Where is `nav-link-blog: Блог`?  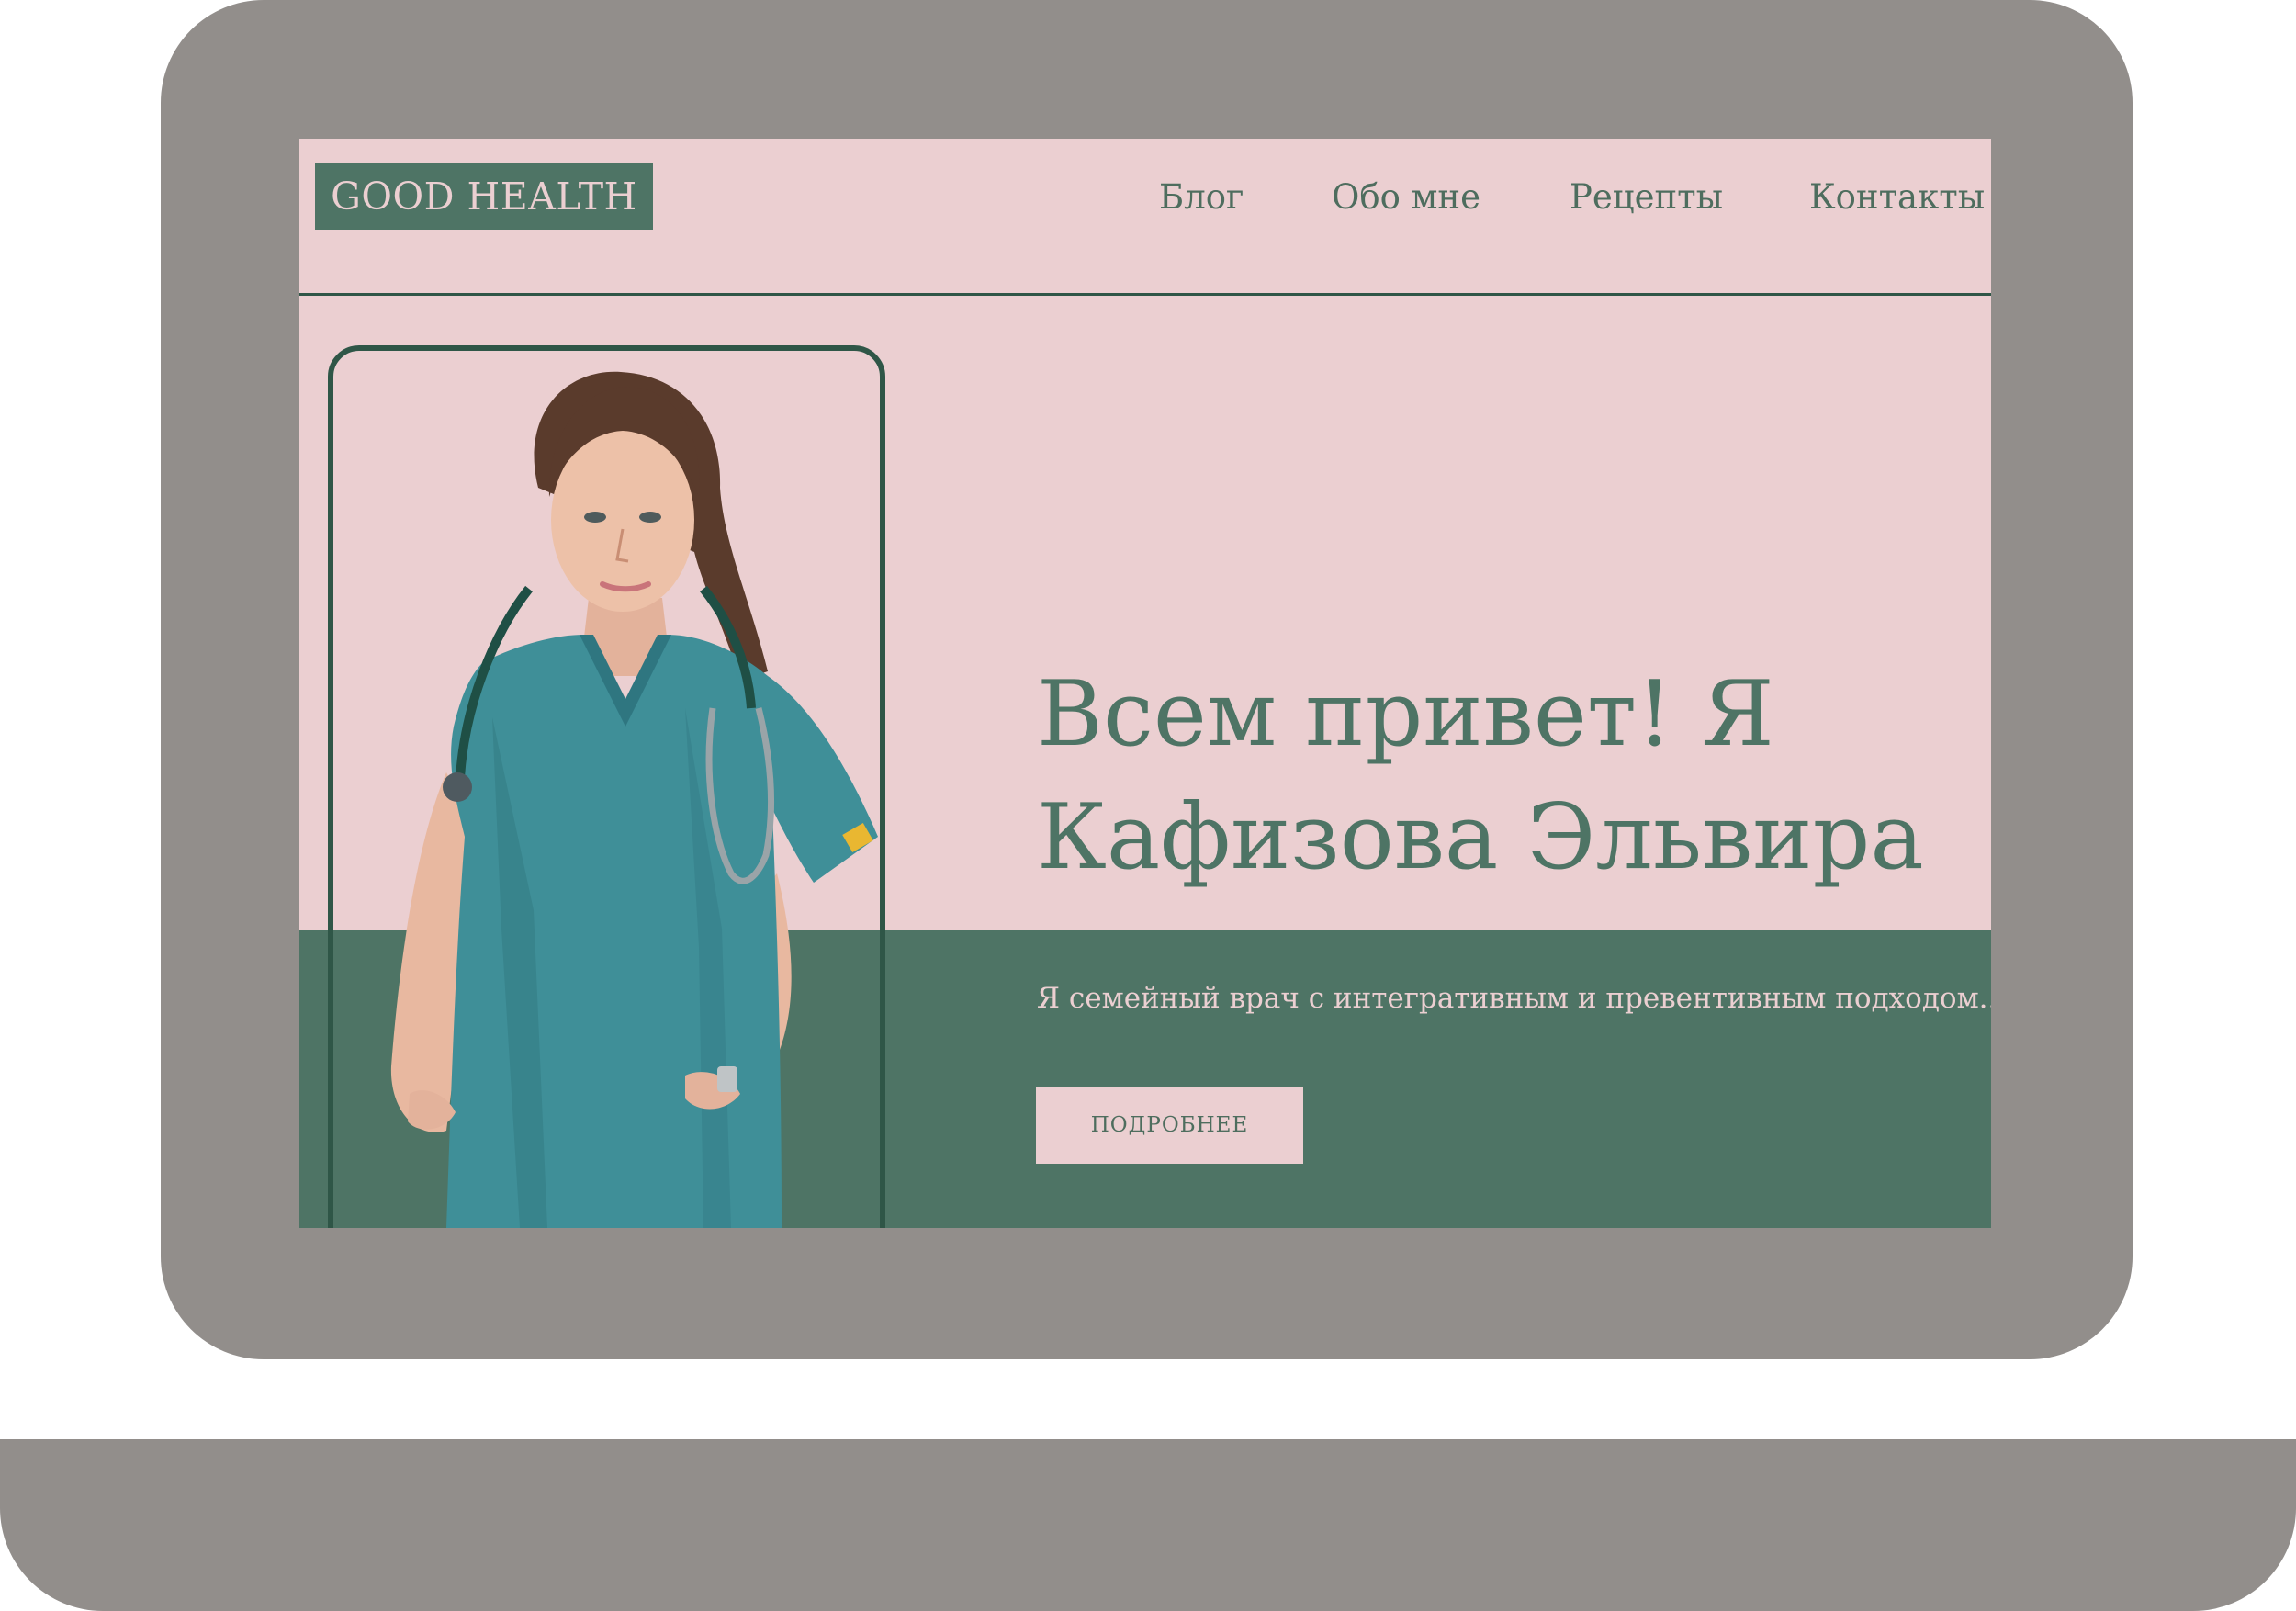
nav-link-blog: Блог is located at coordinates (1201, 197).